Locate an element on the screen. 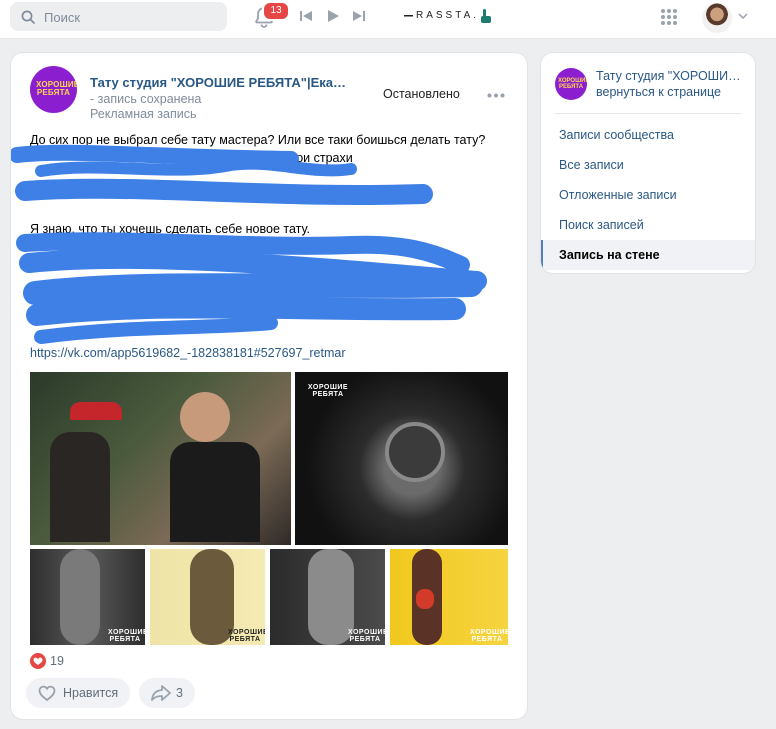 This screenshot has width=776, height=729. apps-grid-icon is located at coordinates (669, 17).